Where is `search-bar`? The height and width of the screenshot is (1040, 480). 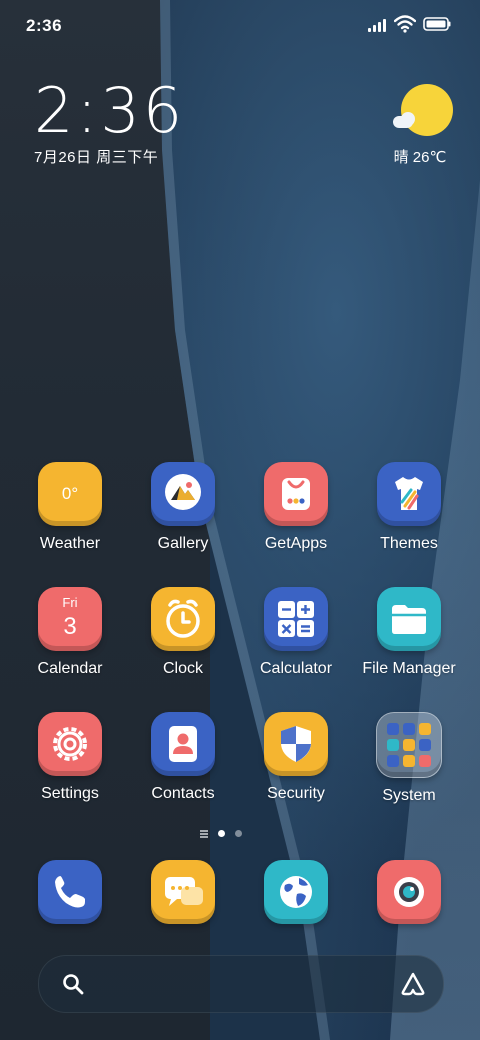
search-bar is located at coordinates (241, 984).